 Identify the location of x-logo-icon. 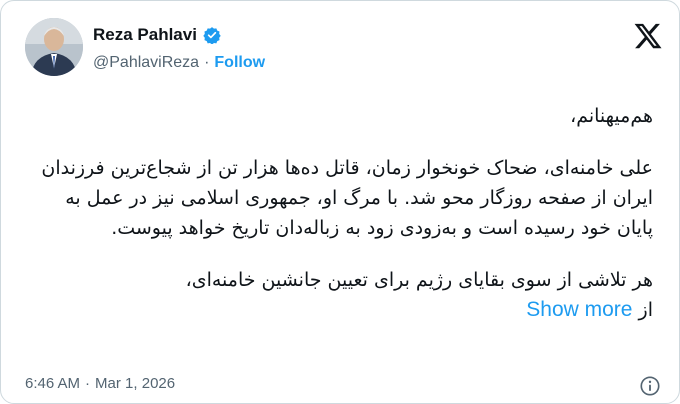
(648, 36).